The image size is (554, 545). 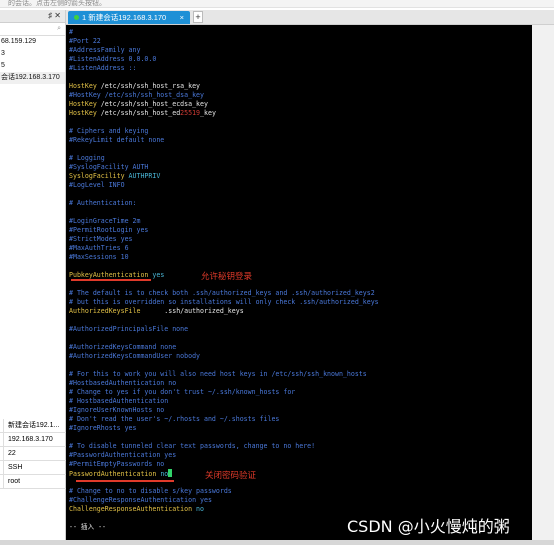 What do you see at coordinates (224, 230) in the screenshot?
I see `terminal-line: #PermitRootLogin yes` at bounding box center [224, 230].